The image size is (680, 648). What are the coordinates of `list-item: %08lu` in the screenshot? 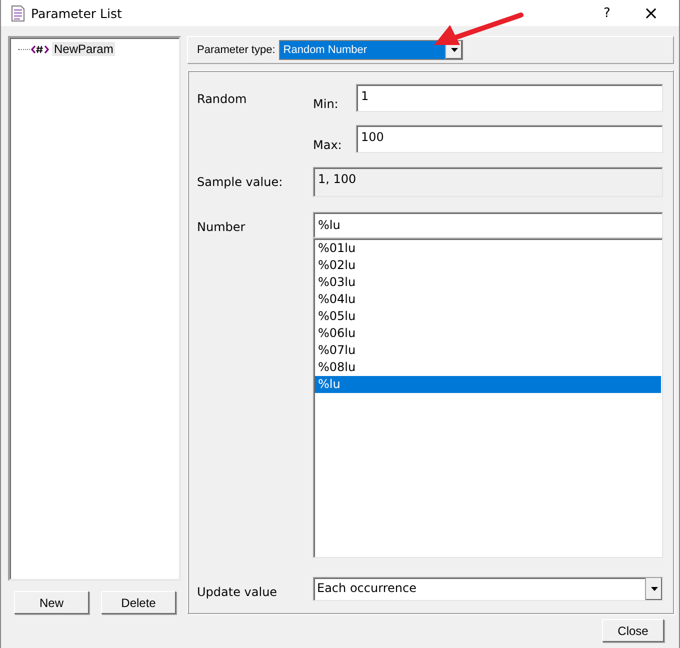 It's located at (488, 367).